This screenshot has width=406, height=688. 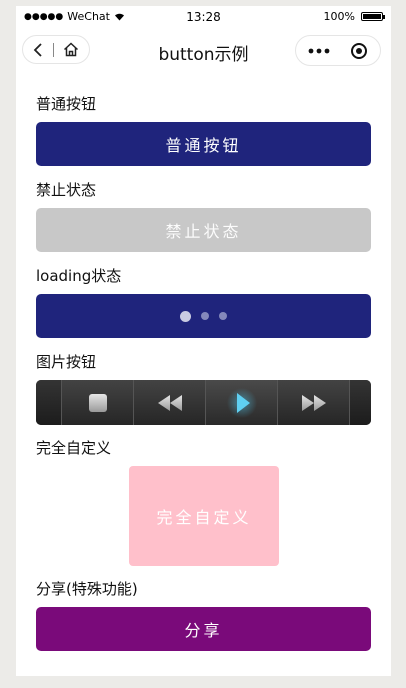 I want to click on loading-button, so click(x=203, y=316).